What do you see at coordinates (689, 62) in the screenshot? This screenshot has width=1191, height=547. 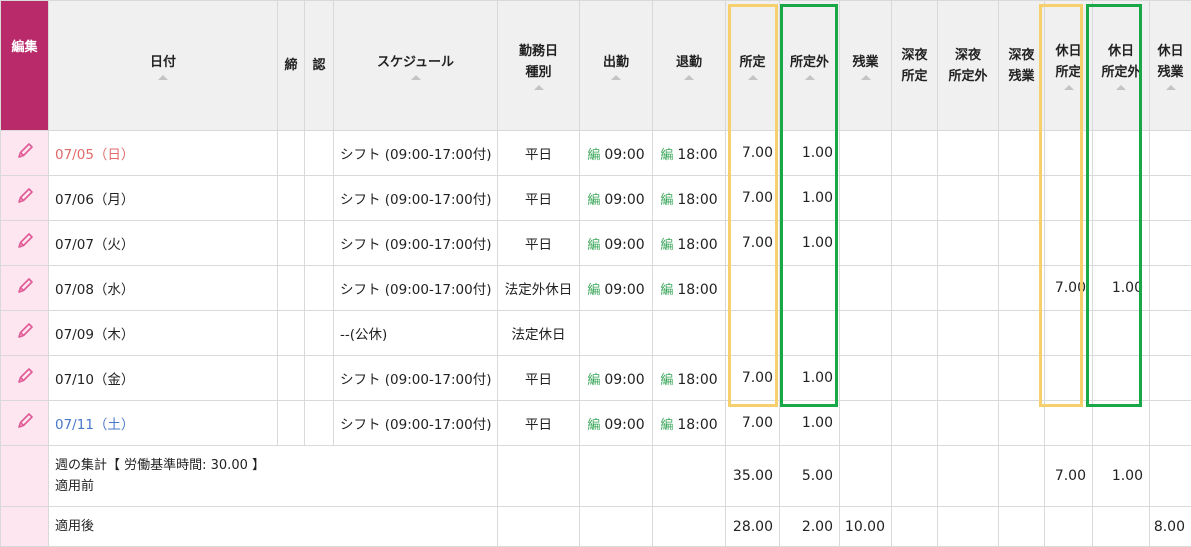 I see `col-clock-out-label: 退勤` at bounding box center [689, 62].